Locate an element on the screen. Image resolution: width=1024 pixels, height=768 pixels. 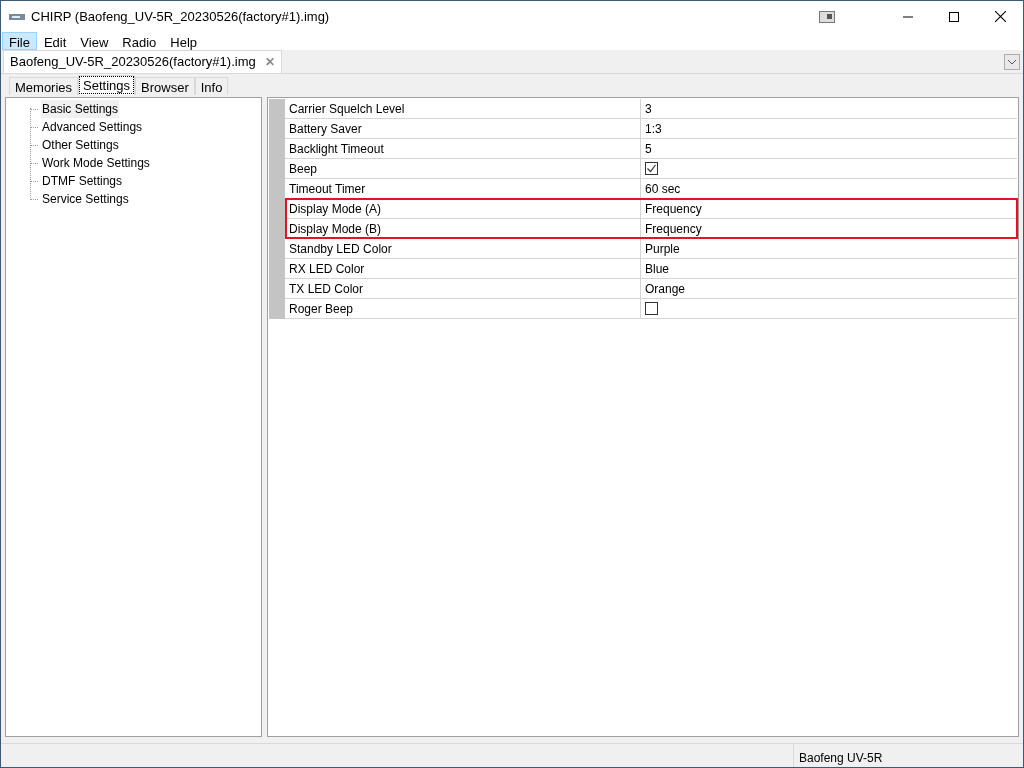
setting-value: Blue is located at coordinates (829, 269).